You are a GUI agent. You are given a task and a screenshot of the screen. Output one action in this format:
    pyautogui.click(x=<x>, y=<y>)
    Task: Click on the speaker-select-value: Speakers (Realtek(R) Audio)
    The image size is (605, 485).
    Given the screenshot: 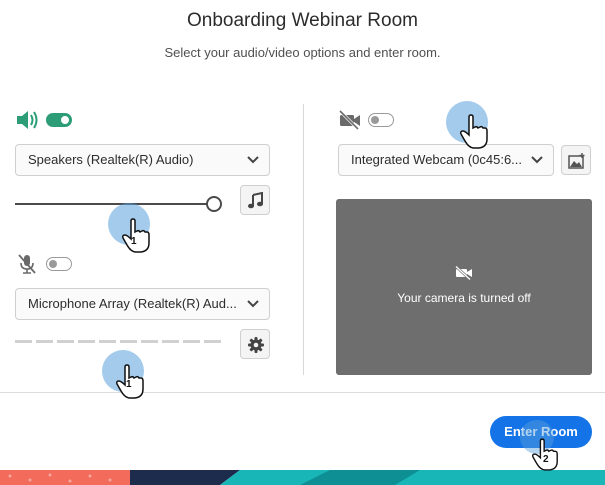 What is the action you would take?
    pyautogui.click(x=111, y=159)
    